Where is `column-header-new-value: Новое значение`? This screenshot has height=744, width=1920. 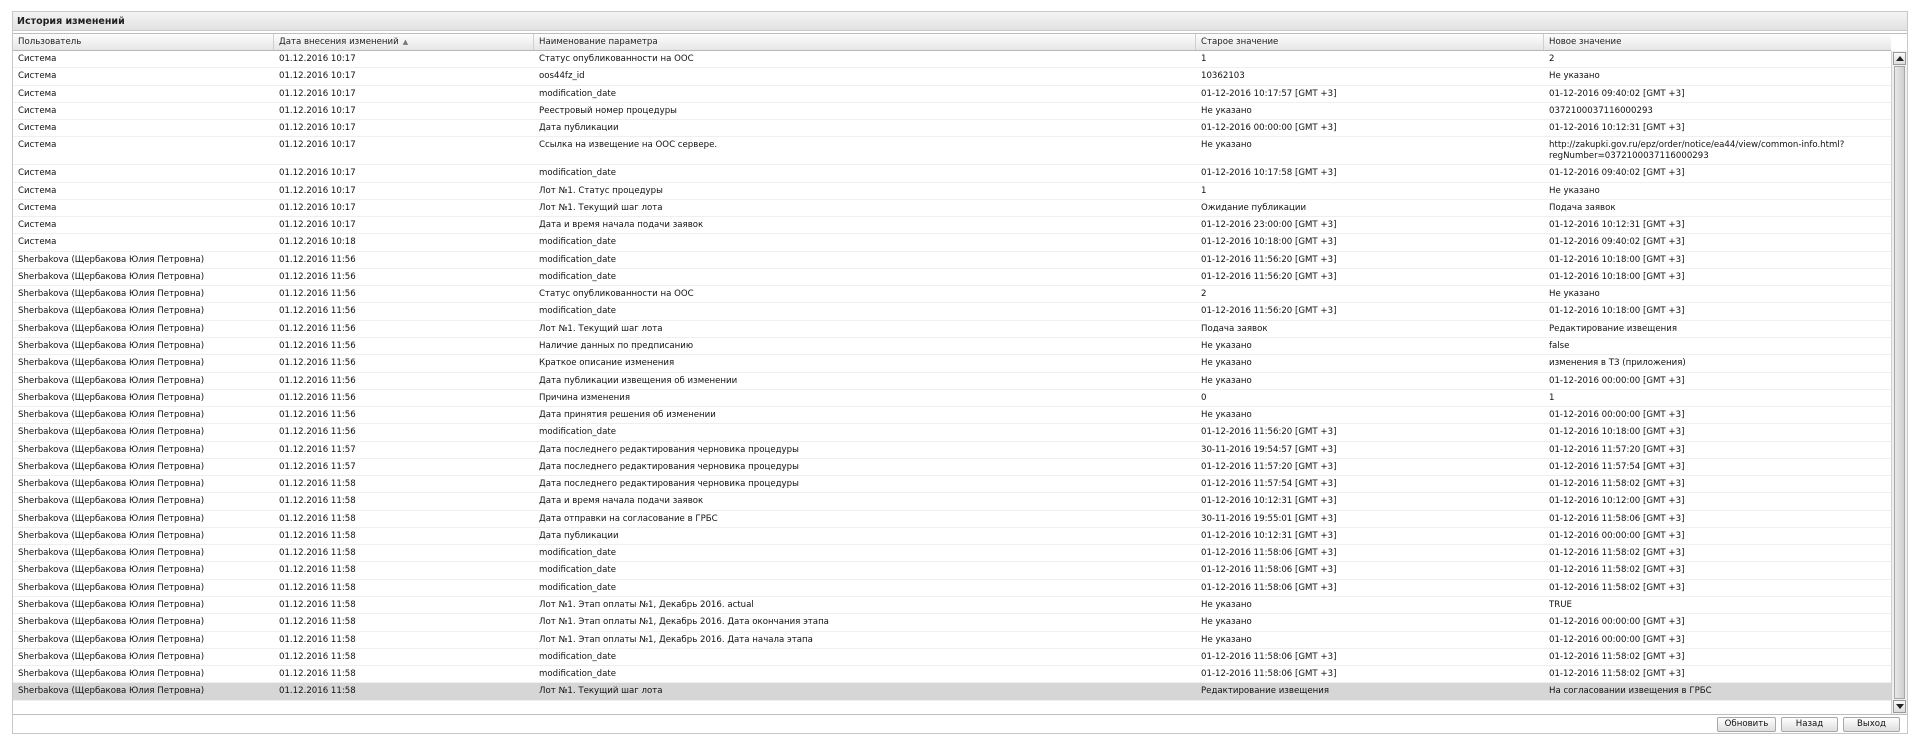
column-header-new-value: Новое значение is located at coordinates (1717, 42).